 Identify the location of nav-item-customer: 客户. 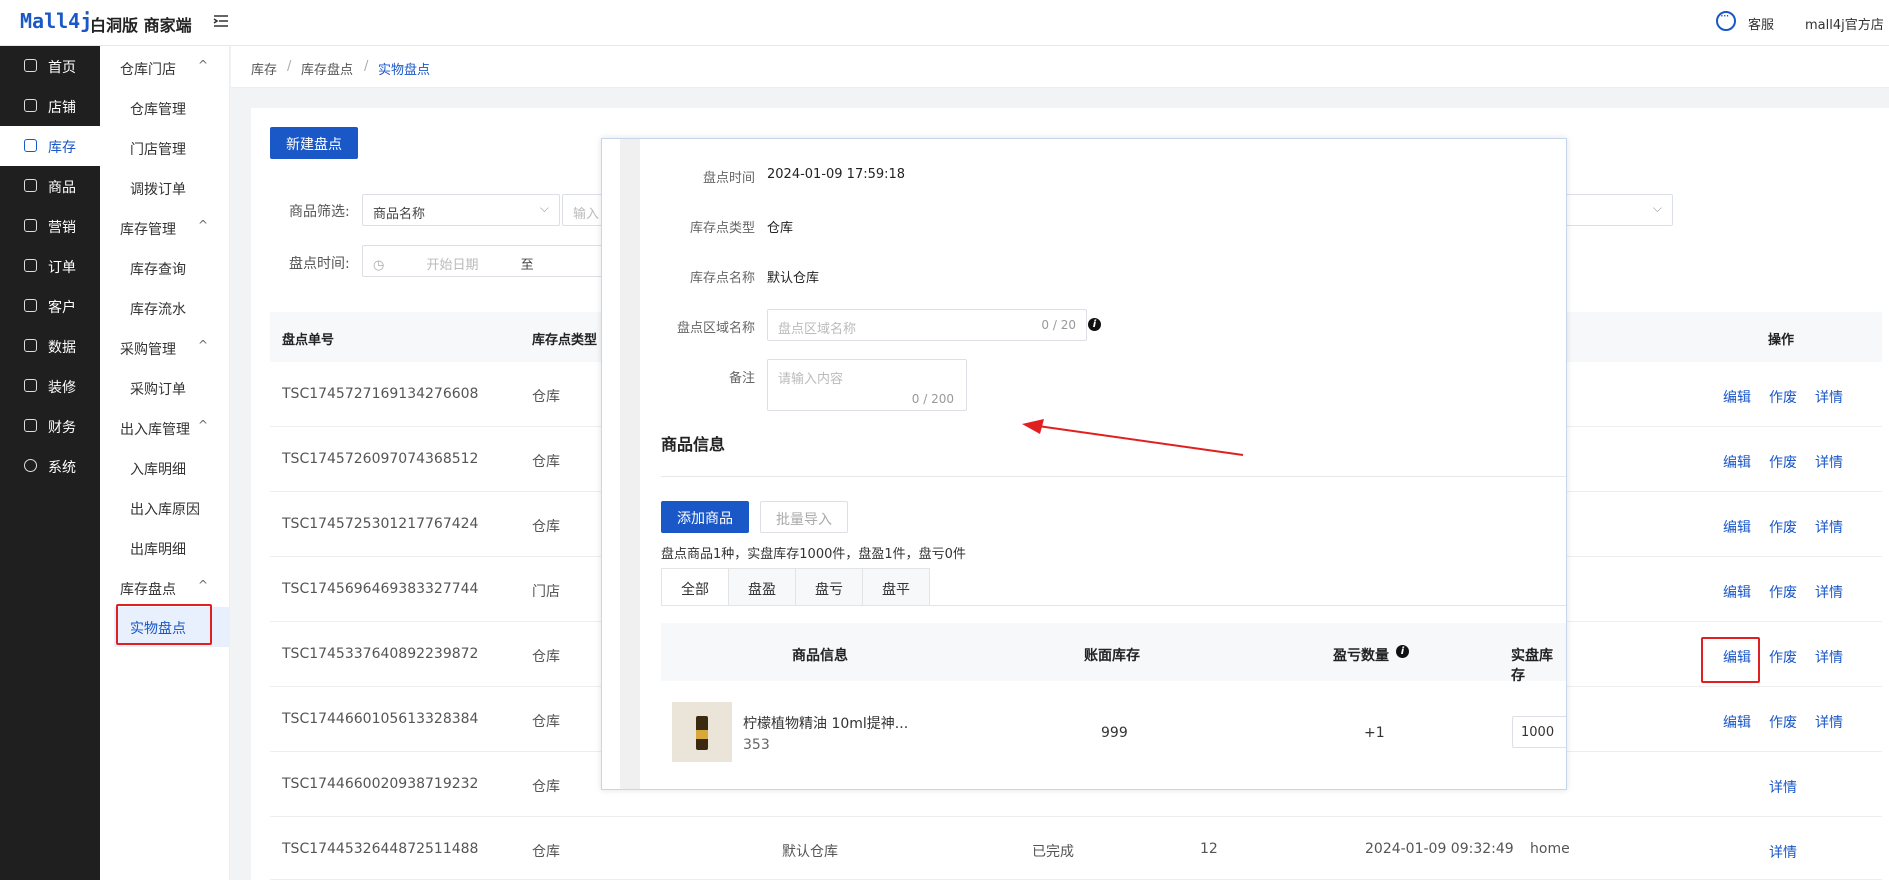
(50, 306).